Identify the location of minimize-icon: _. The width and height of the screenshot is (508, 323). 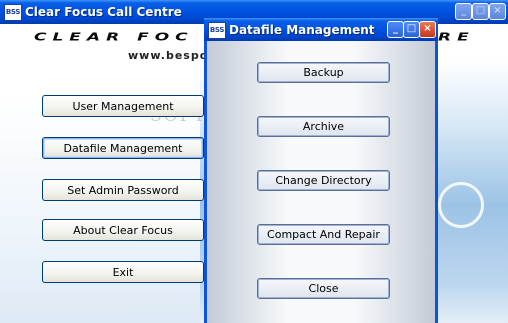
(463, 11).